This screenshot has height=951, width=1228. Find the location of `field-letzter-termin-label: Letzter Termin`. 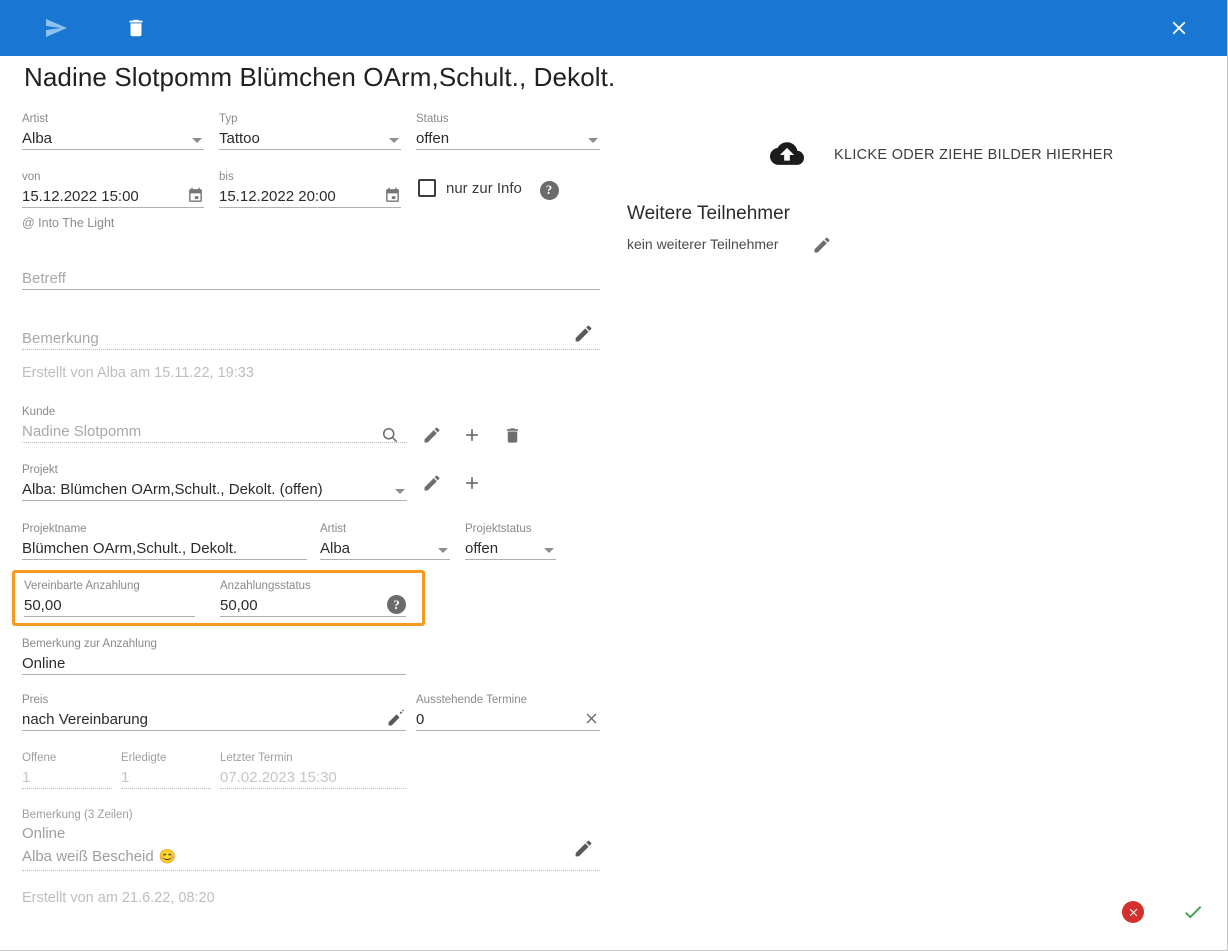

field-letzter-termin-label: Letzter Termin is located at coordinates (256, 758).